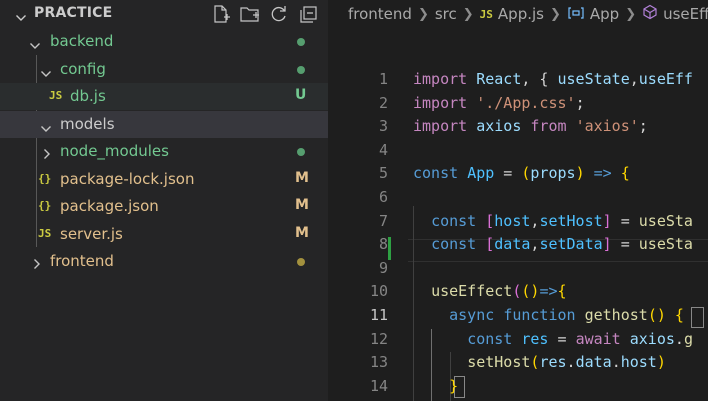 The height and width of the screenshot is (401, 708). I want to click on tree-item-config: config, so click(164, 69).